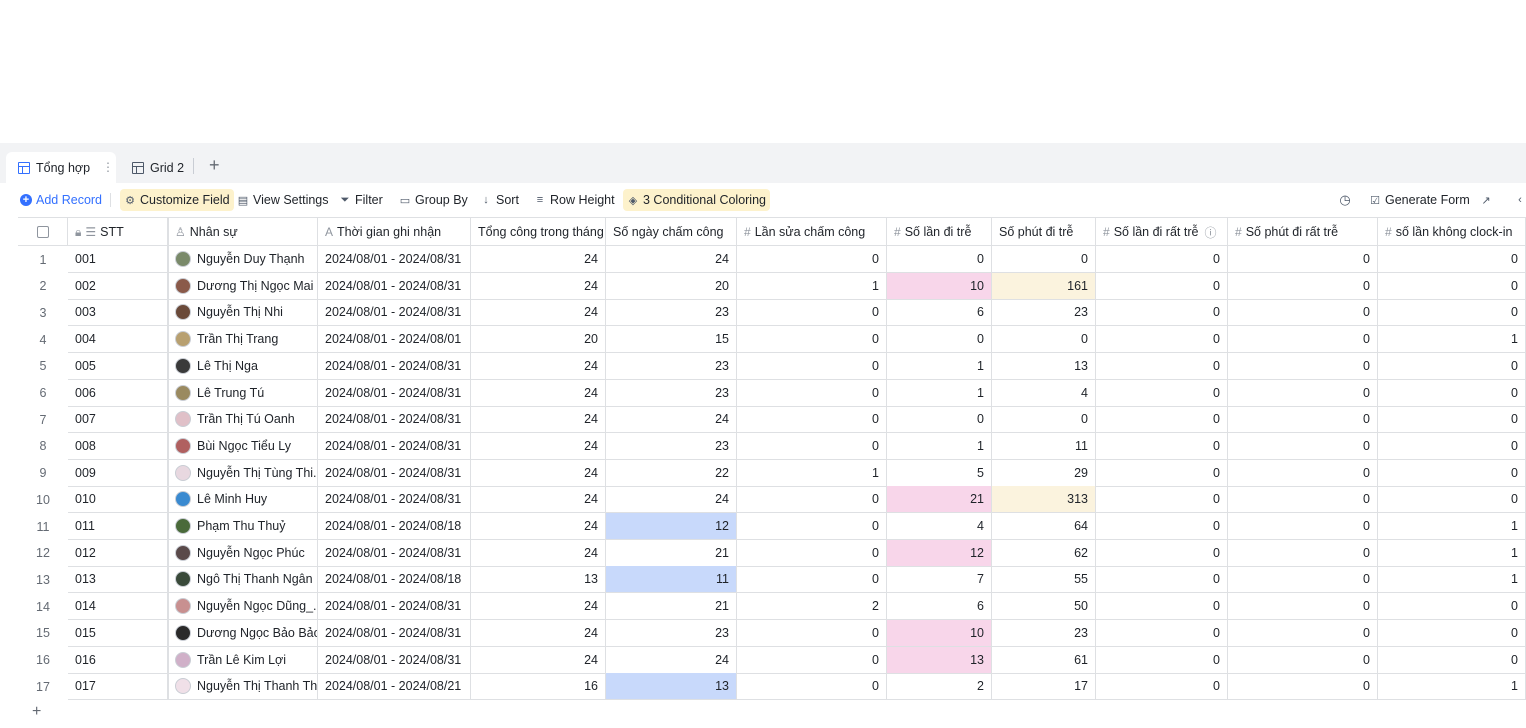 The image size is (1526, 728). What do you see at coordinates (939, 553) in the screenshot?
I see `cell-late: 12` at bounding box center [939, 553].